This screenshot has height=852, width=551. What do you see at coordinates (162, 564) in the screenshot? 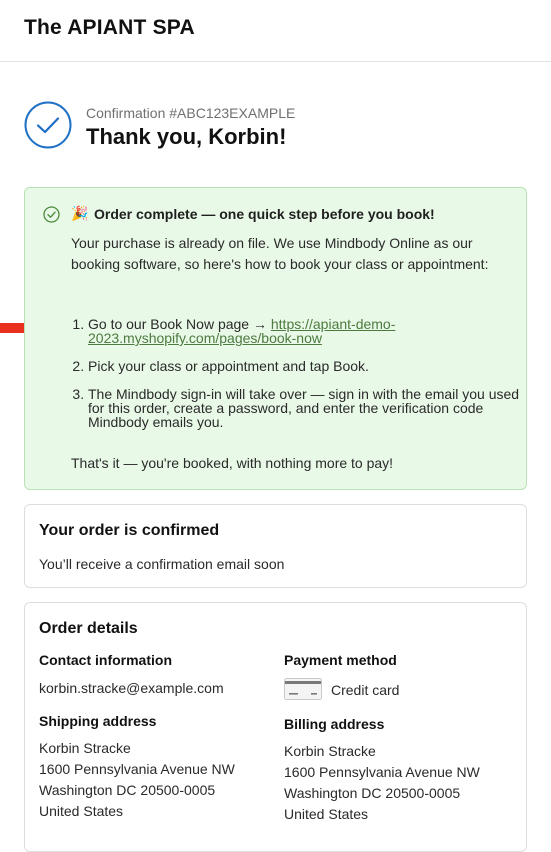
I see `confirmation-email-message: You’ll receive a confirmation email soon` at bounding box center [162, 564].